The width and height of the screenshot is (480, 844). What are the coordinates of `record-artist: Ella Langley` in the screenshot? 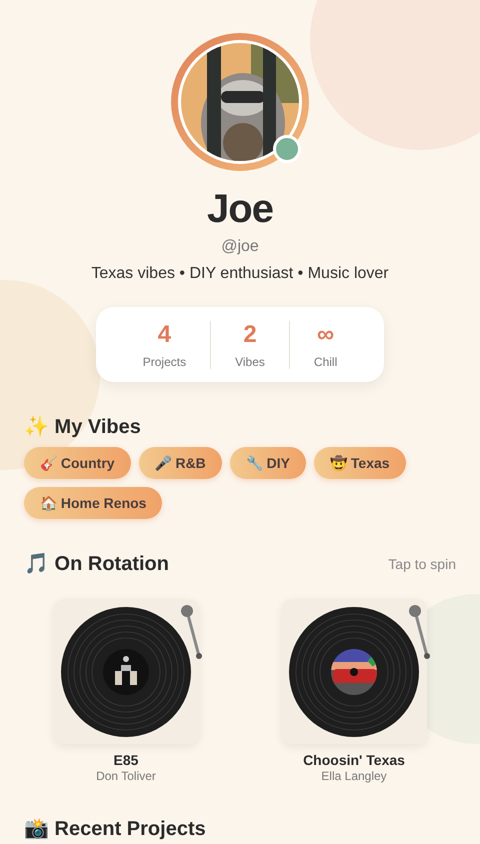 It's located at (354, 776).